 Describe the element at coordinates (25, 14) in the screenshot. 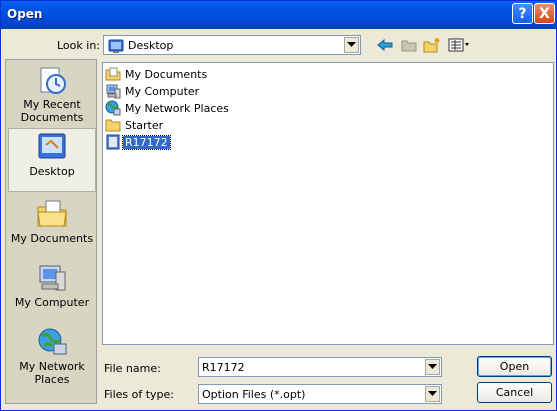

I see `window-title: Open` at that location.